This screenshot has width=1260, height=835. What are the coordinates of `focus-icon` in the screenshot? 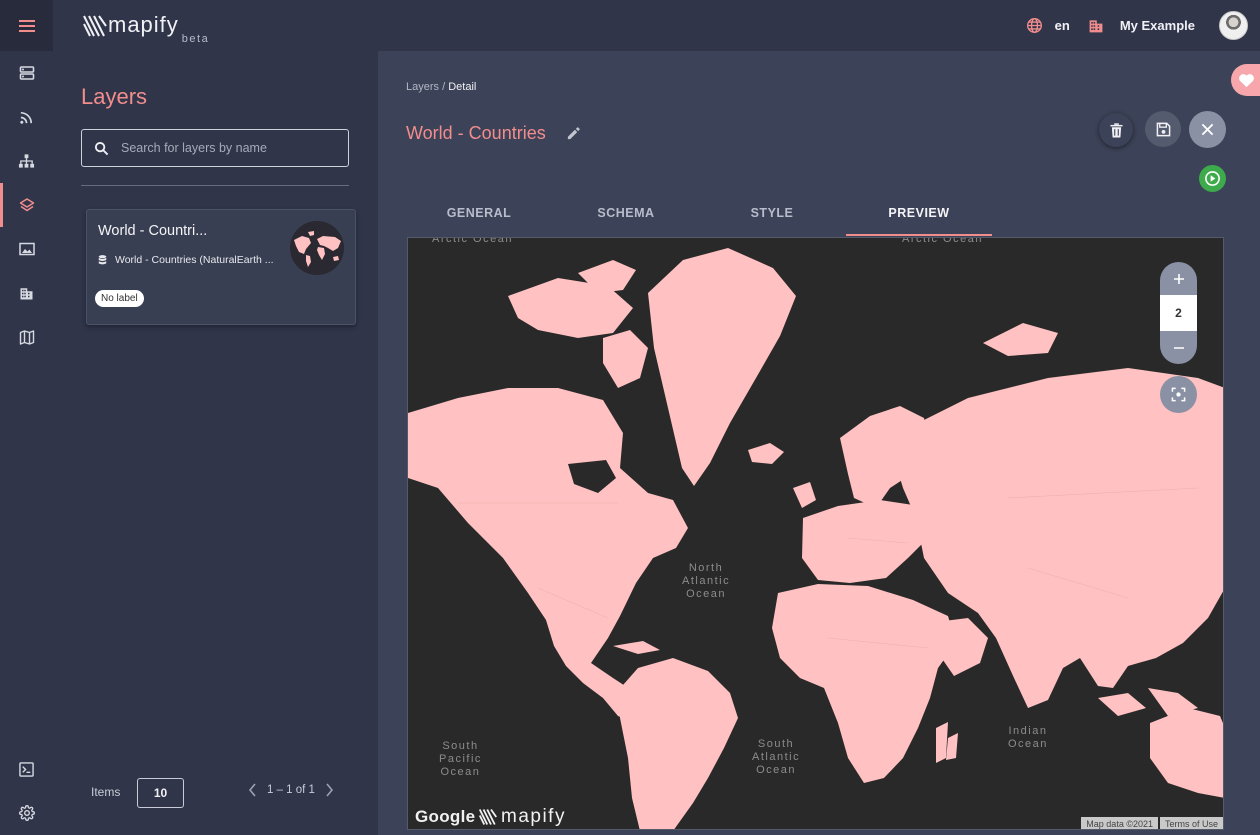 It's located at (1178, 394).